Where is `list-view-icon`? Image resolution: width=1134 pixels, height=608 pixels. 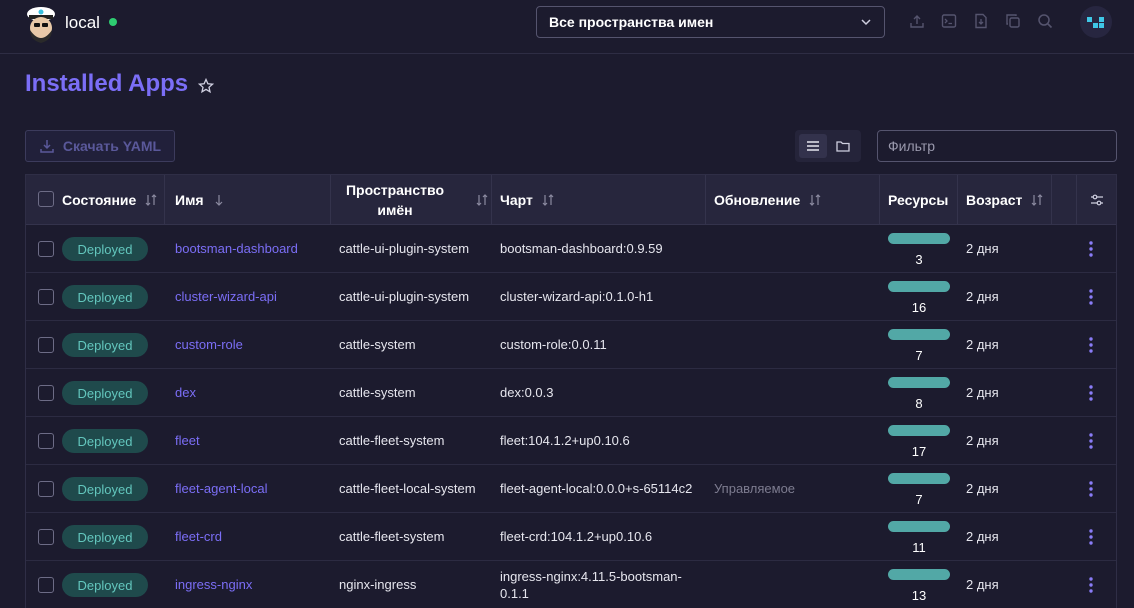
list-view-icon is located at coordinates (813, 146).